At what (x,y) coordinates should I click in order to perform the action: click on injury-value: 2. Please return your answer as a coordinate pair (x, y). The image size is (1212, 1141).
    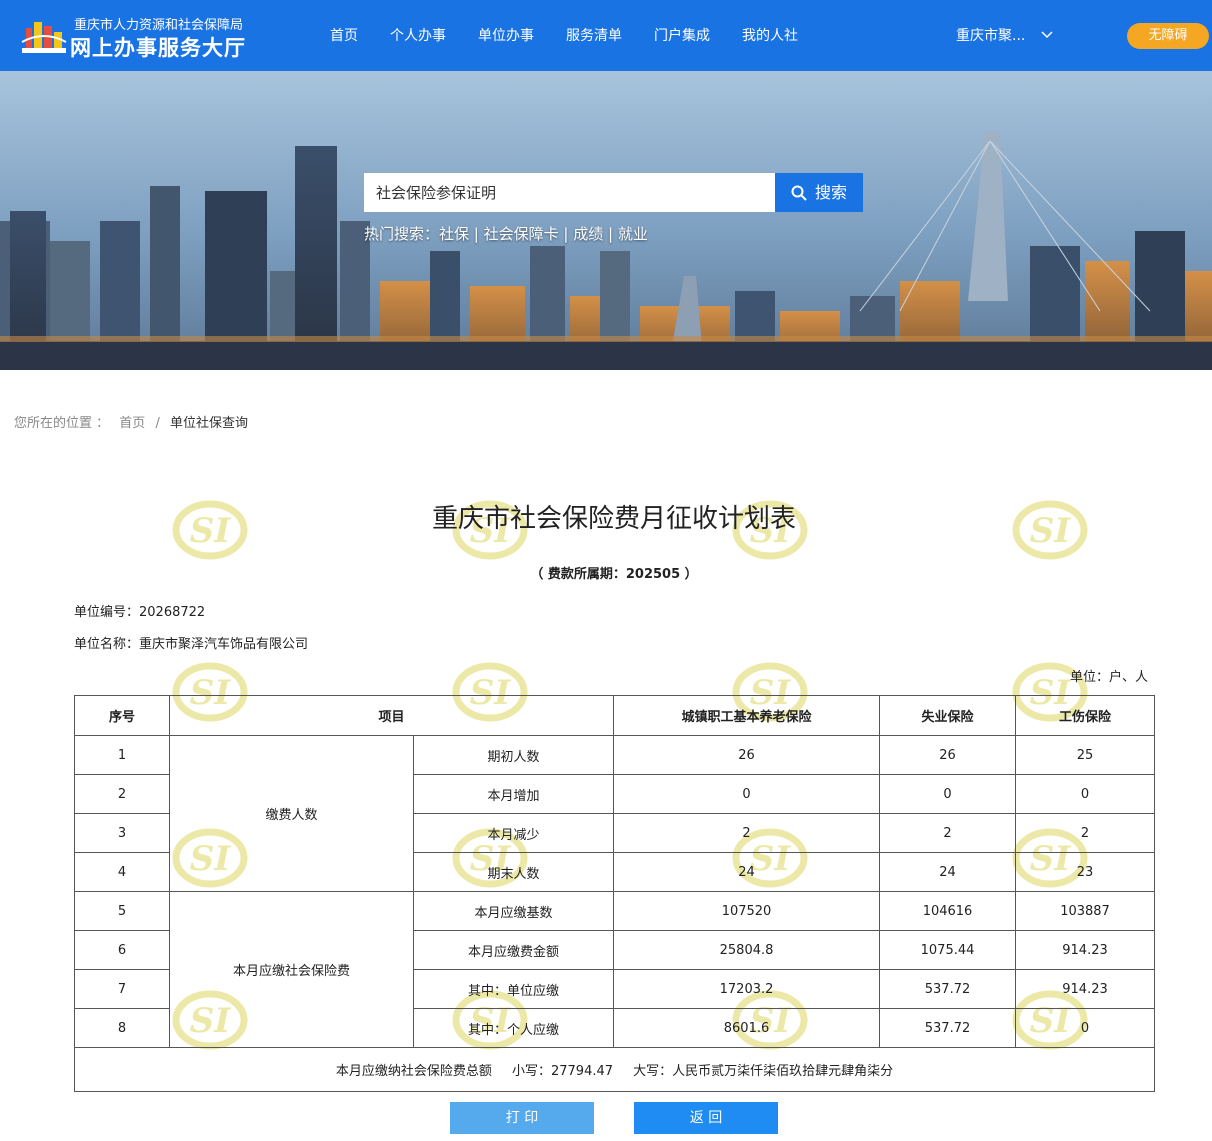
    Looking at the image, I should click on (1085, 833).